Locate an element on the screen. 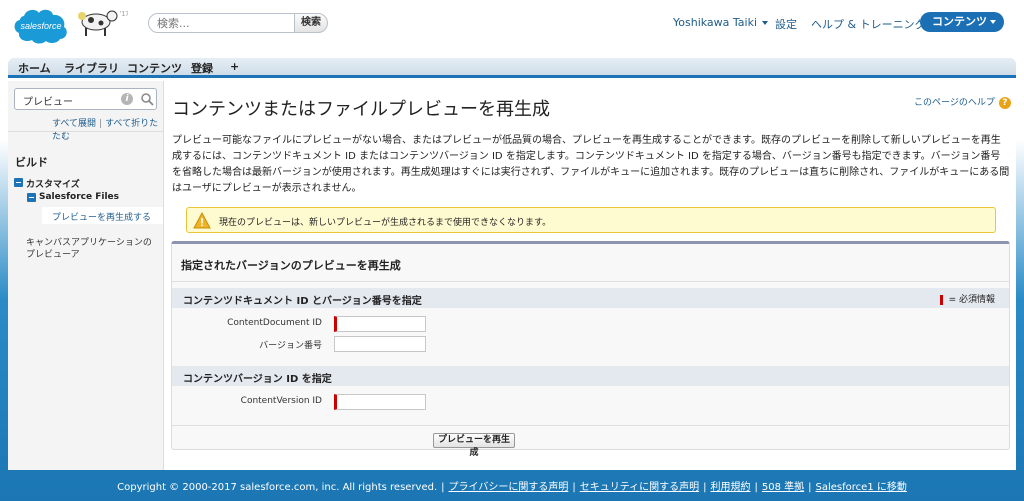 This screenshot has width=1024, height=501. quick-find-box: プレビュー i is located at coordinates (85, 99).